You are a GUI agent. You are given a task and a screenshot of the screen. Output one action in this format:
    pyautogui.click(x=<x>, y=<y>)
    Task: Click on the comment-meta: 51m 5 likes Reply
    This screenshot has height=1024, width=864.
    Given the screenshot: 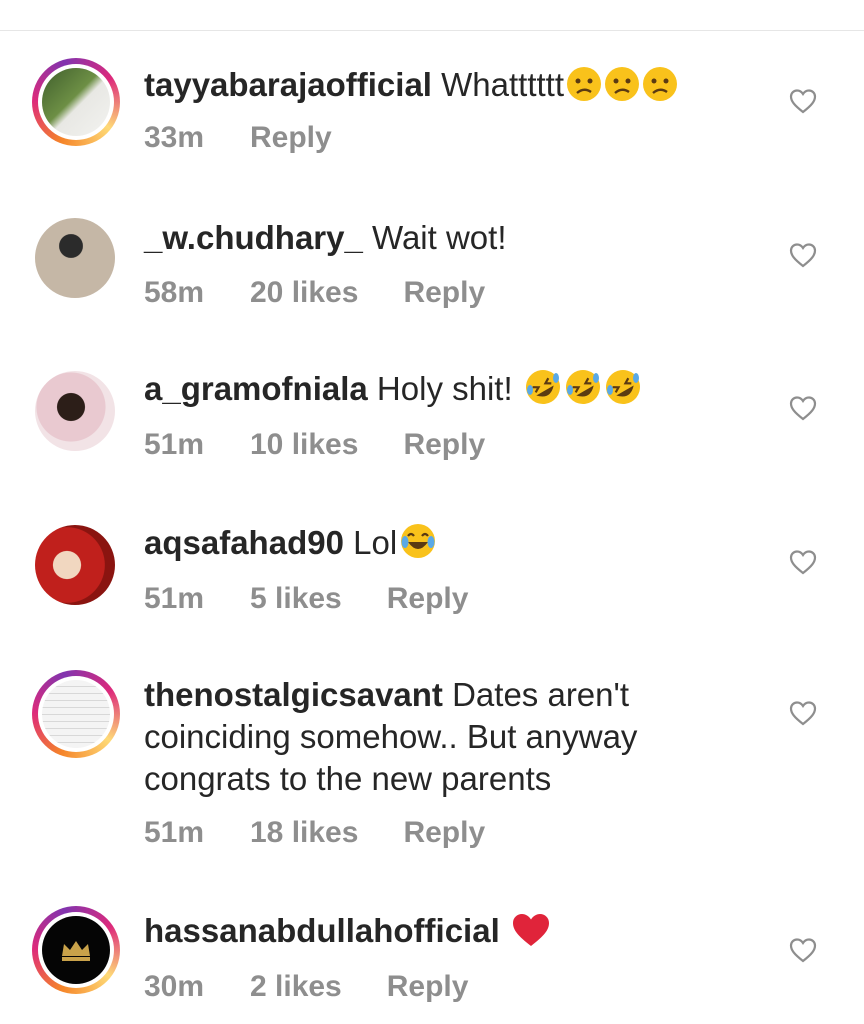 What is the action you would take?
    pyautogui.click(x=306, y=599)
    